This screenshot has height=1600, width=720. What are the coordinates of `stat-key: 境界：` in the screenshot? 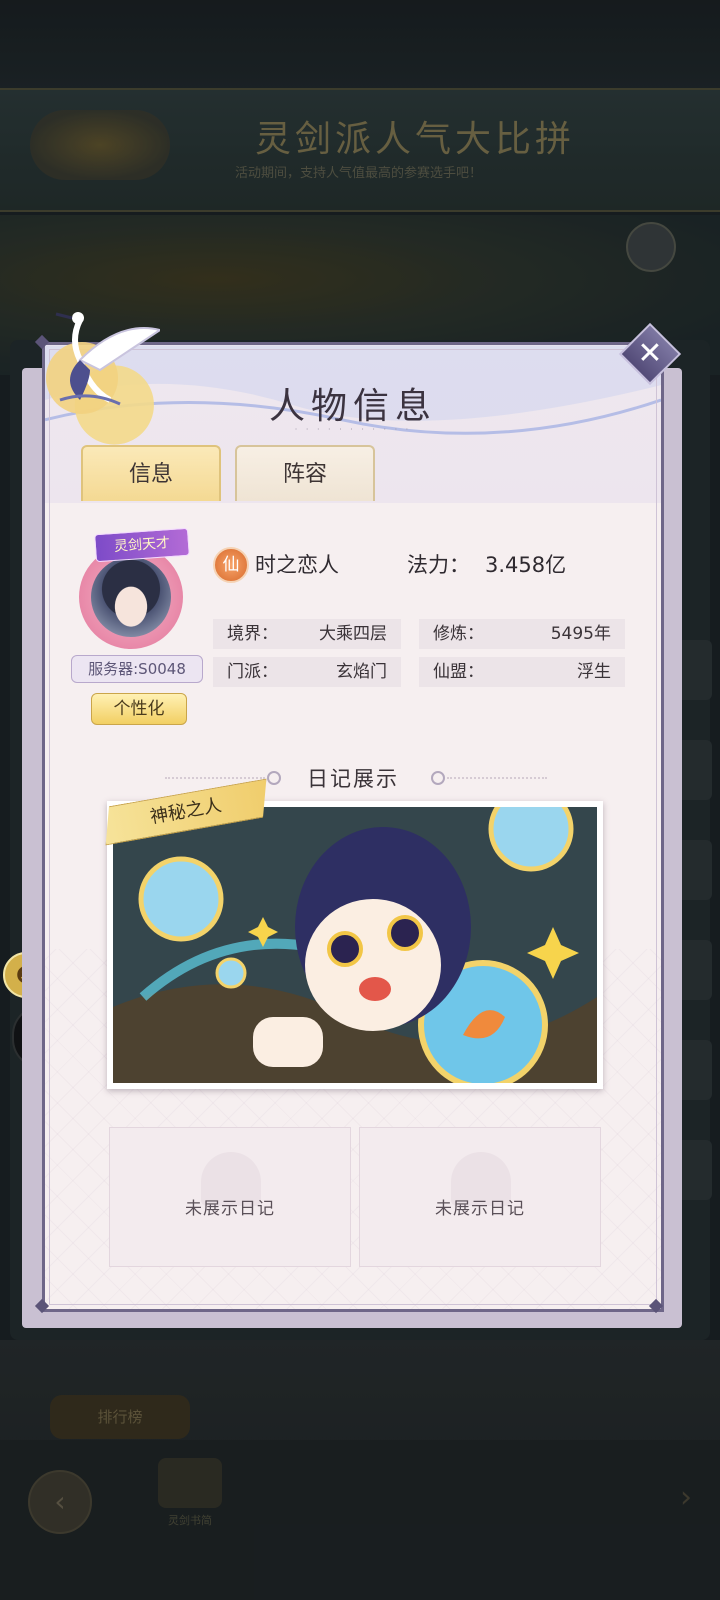 It's located at (252, 634).